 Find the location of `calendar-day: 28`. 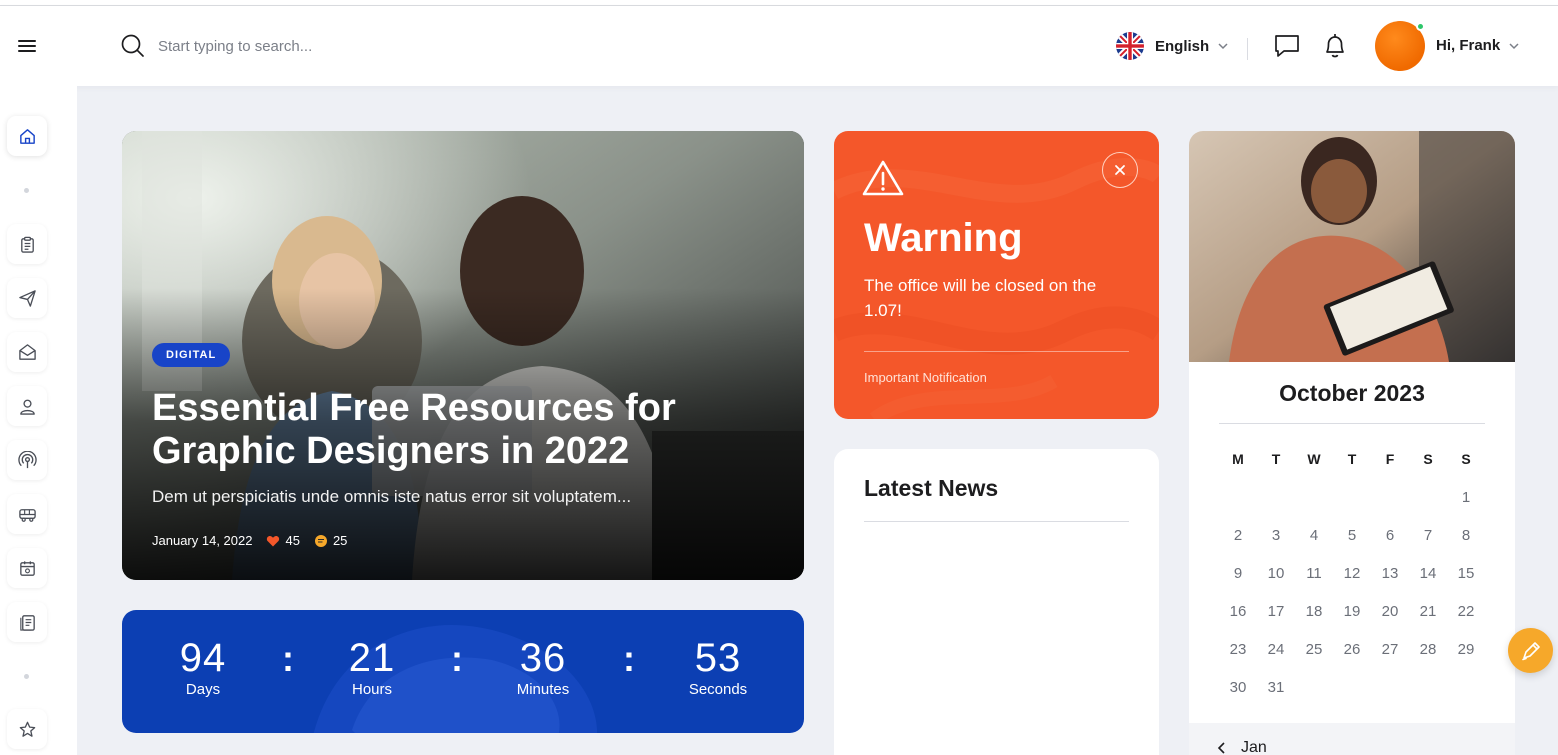

calendar-day: 28 is located at coordinates (1428, 649).